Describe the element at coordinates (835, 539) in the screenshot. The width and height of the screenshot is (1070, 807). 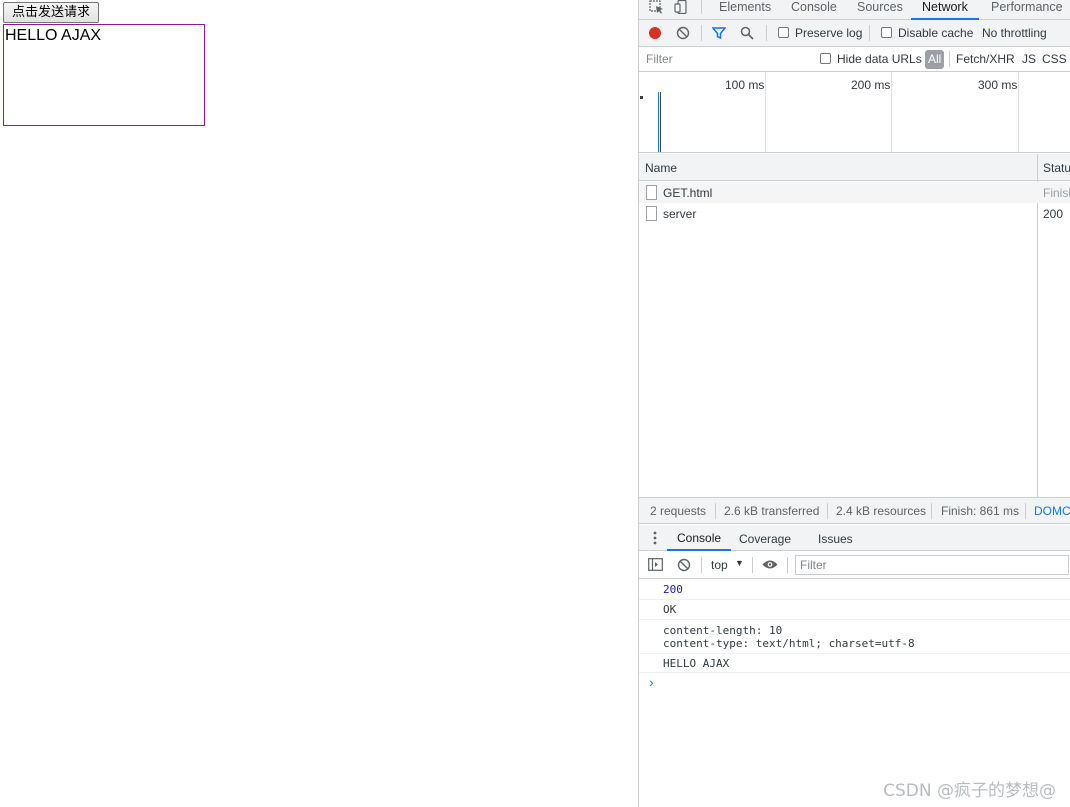
I see `drawer-tab-issues: Issues` at that location.